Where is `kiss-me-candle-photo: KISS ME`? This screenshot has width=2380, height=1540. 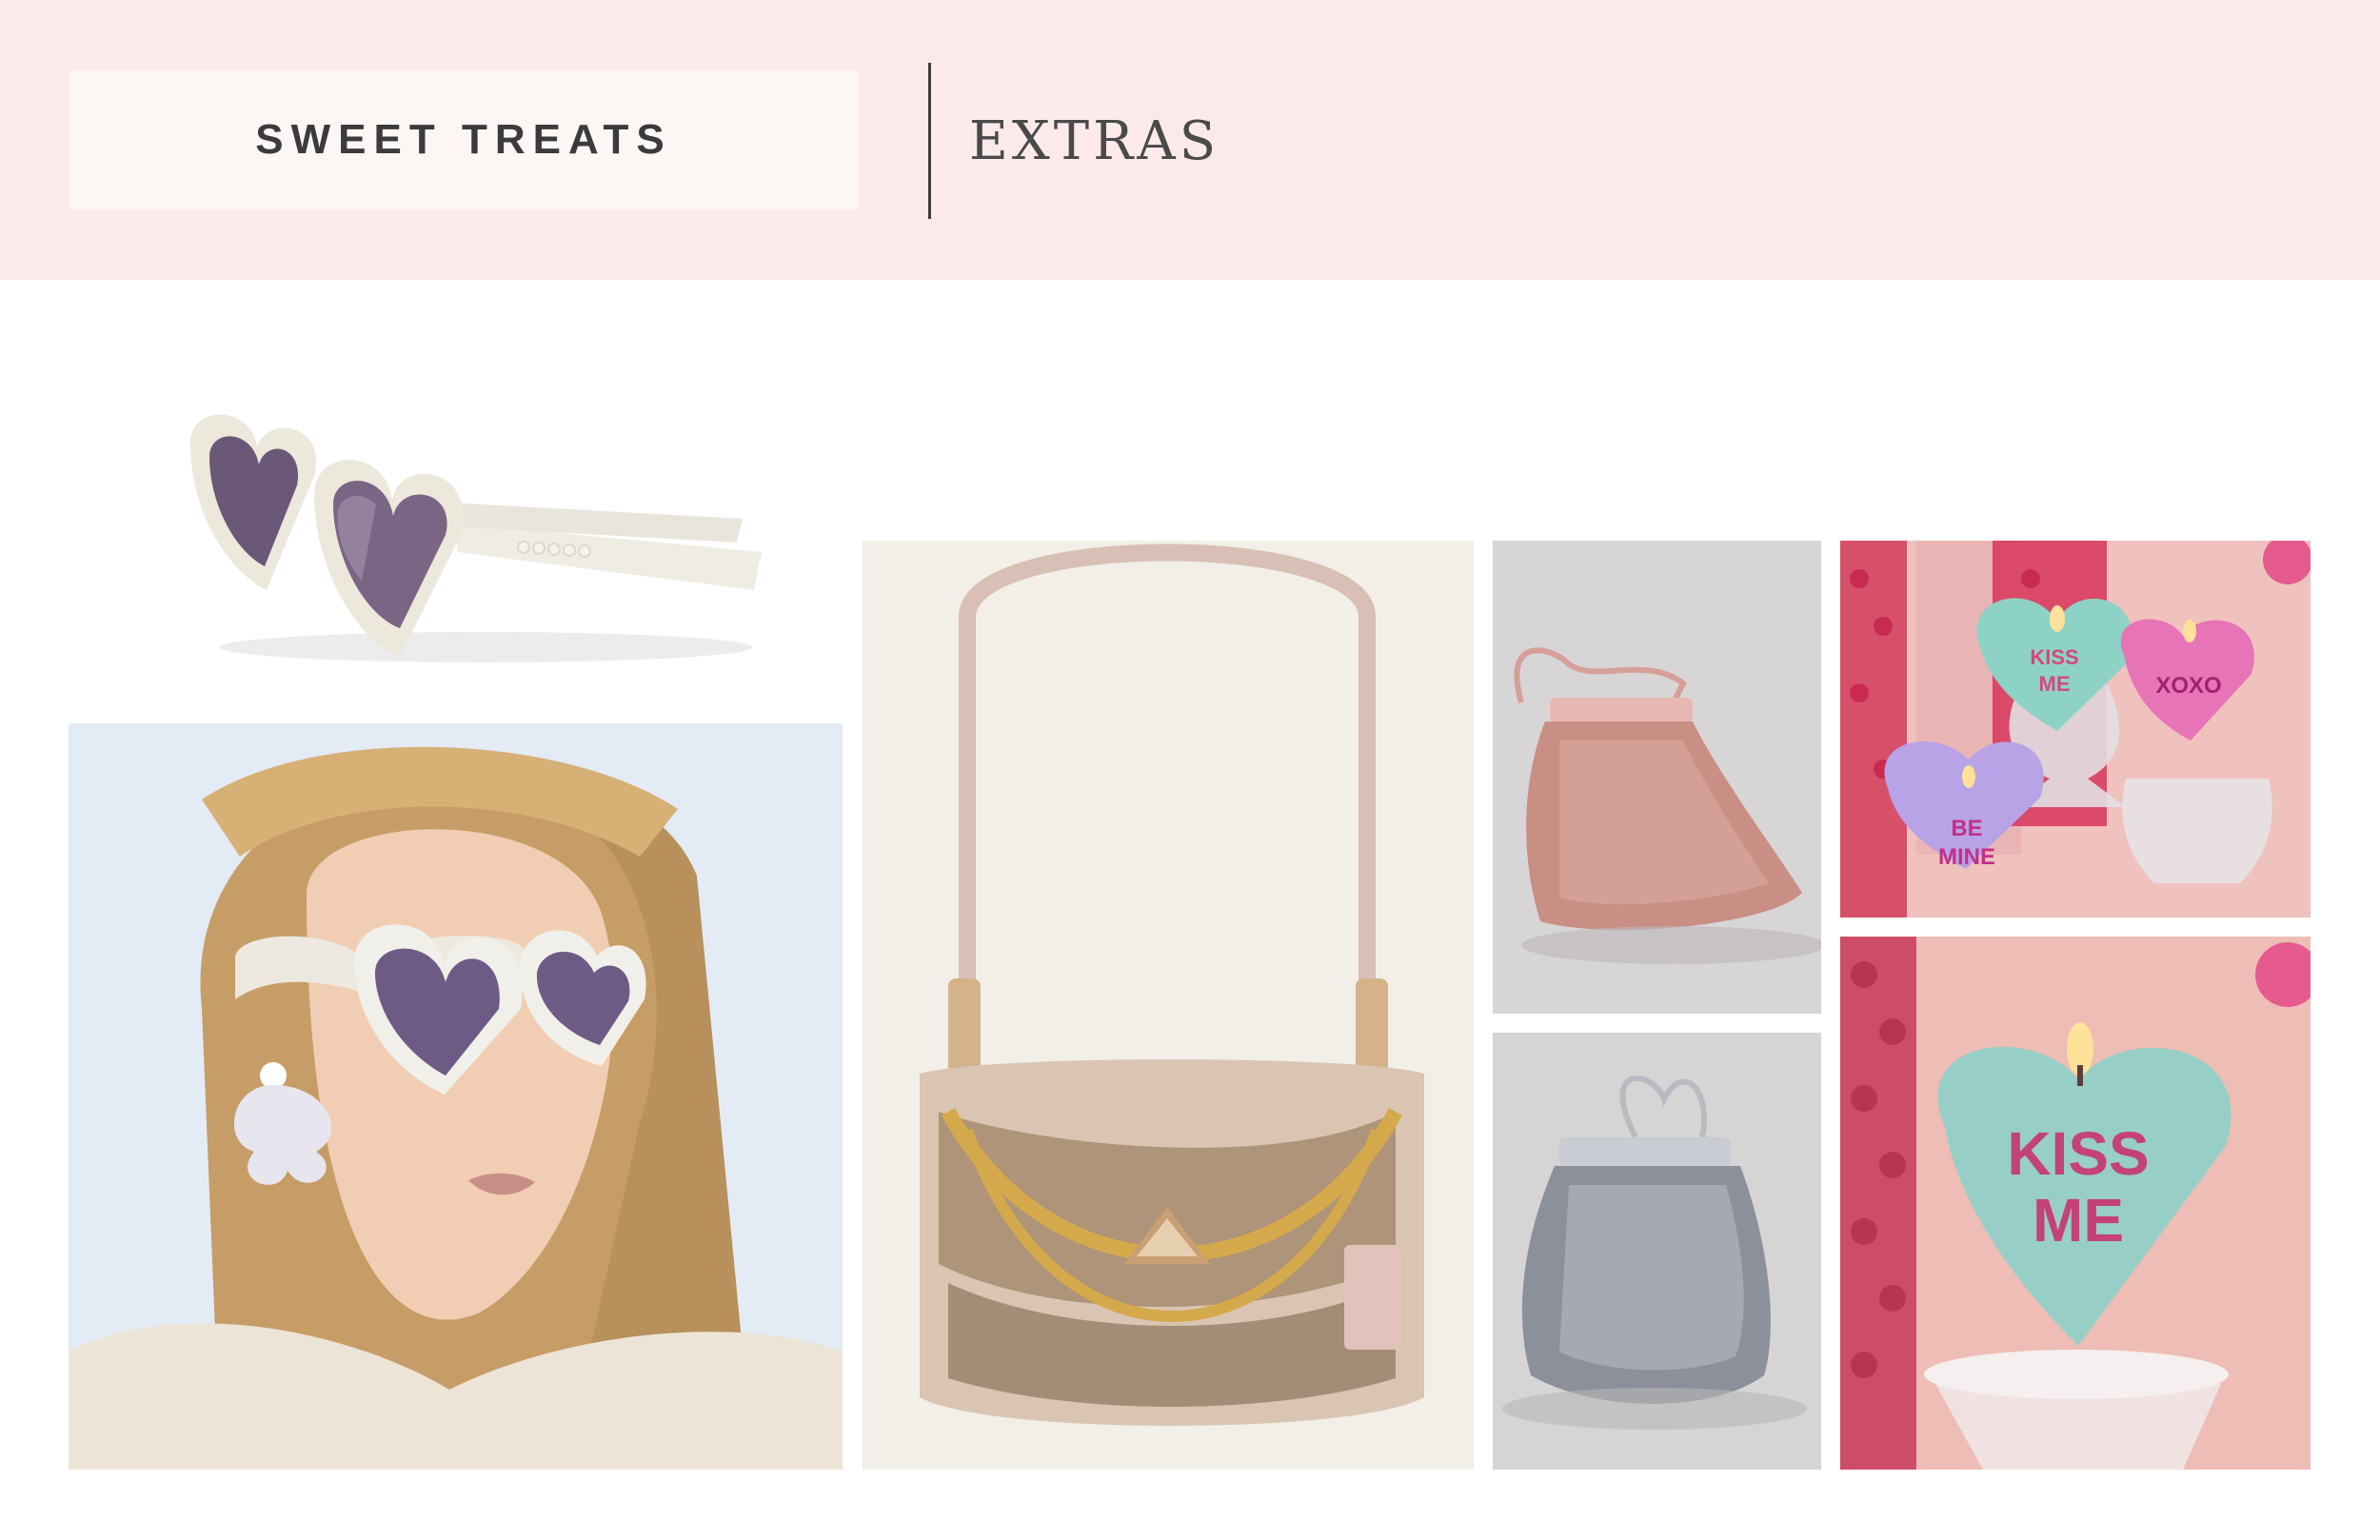 kiss-me-candle-photo: KISS ME is located at coordinates (2075, 1203).